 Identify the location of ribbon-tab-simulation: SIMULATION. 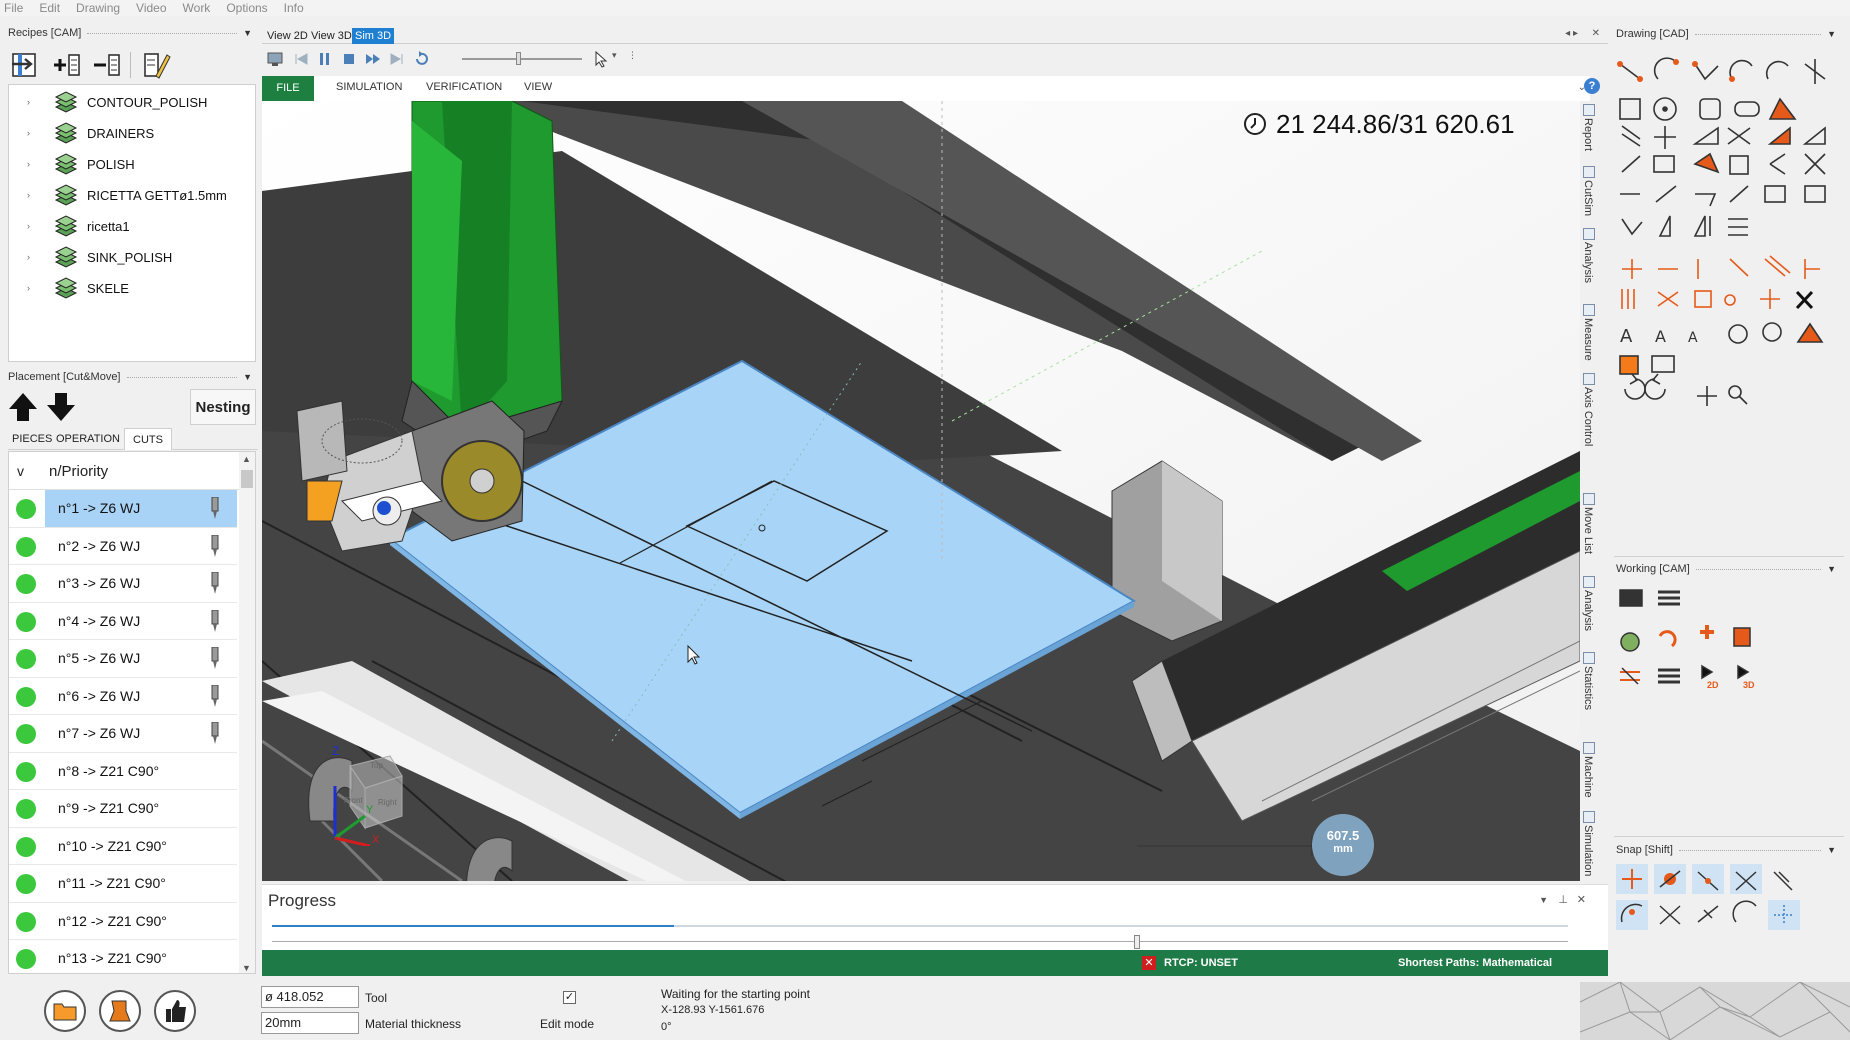
(369, 87).